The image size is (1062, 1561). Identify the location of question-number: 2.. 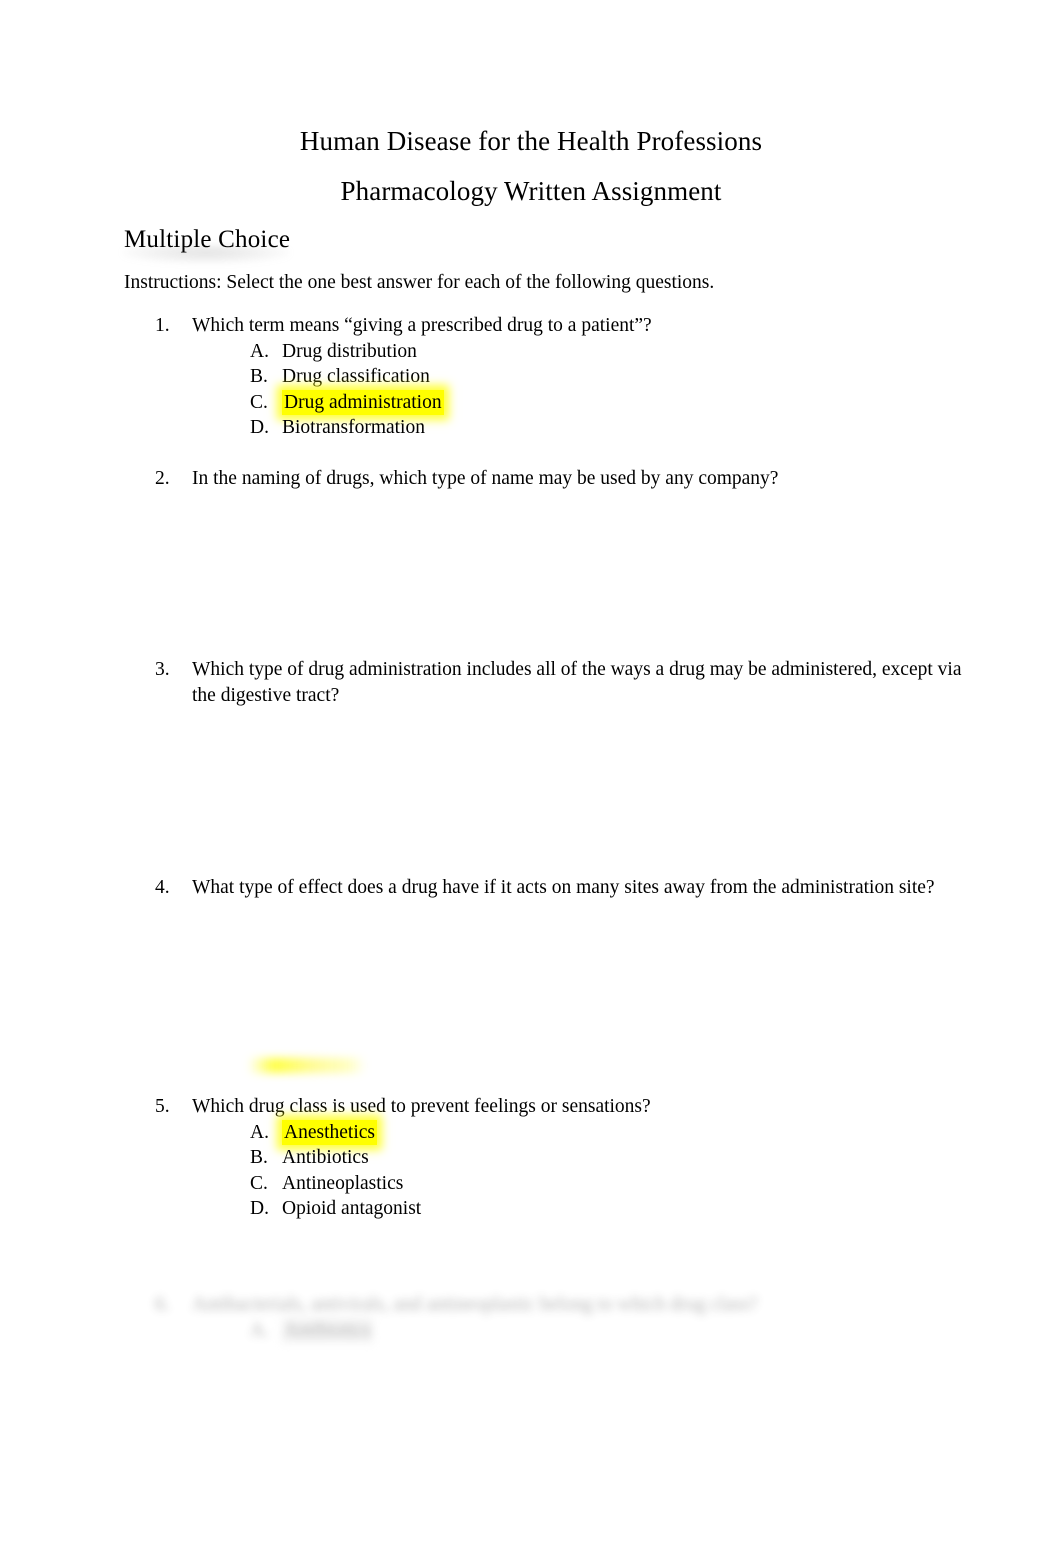
(162, 478).